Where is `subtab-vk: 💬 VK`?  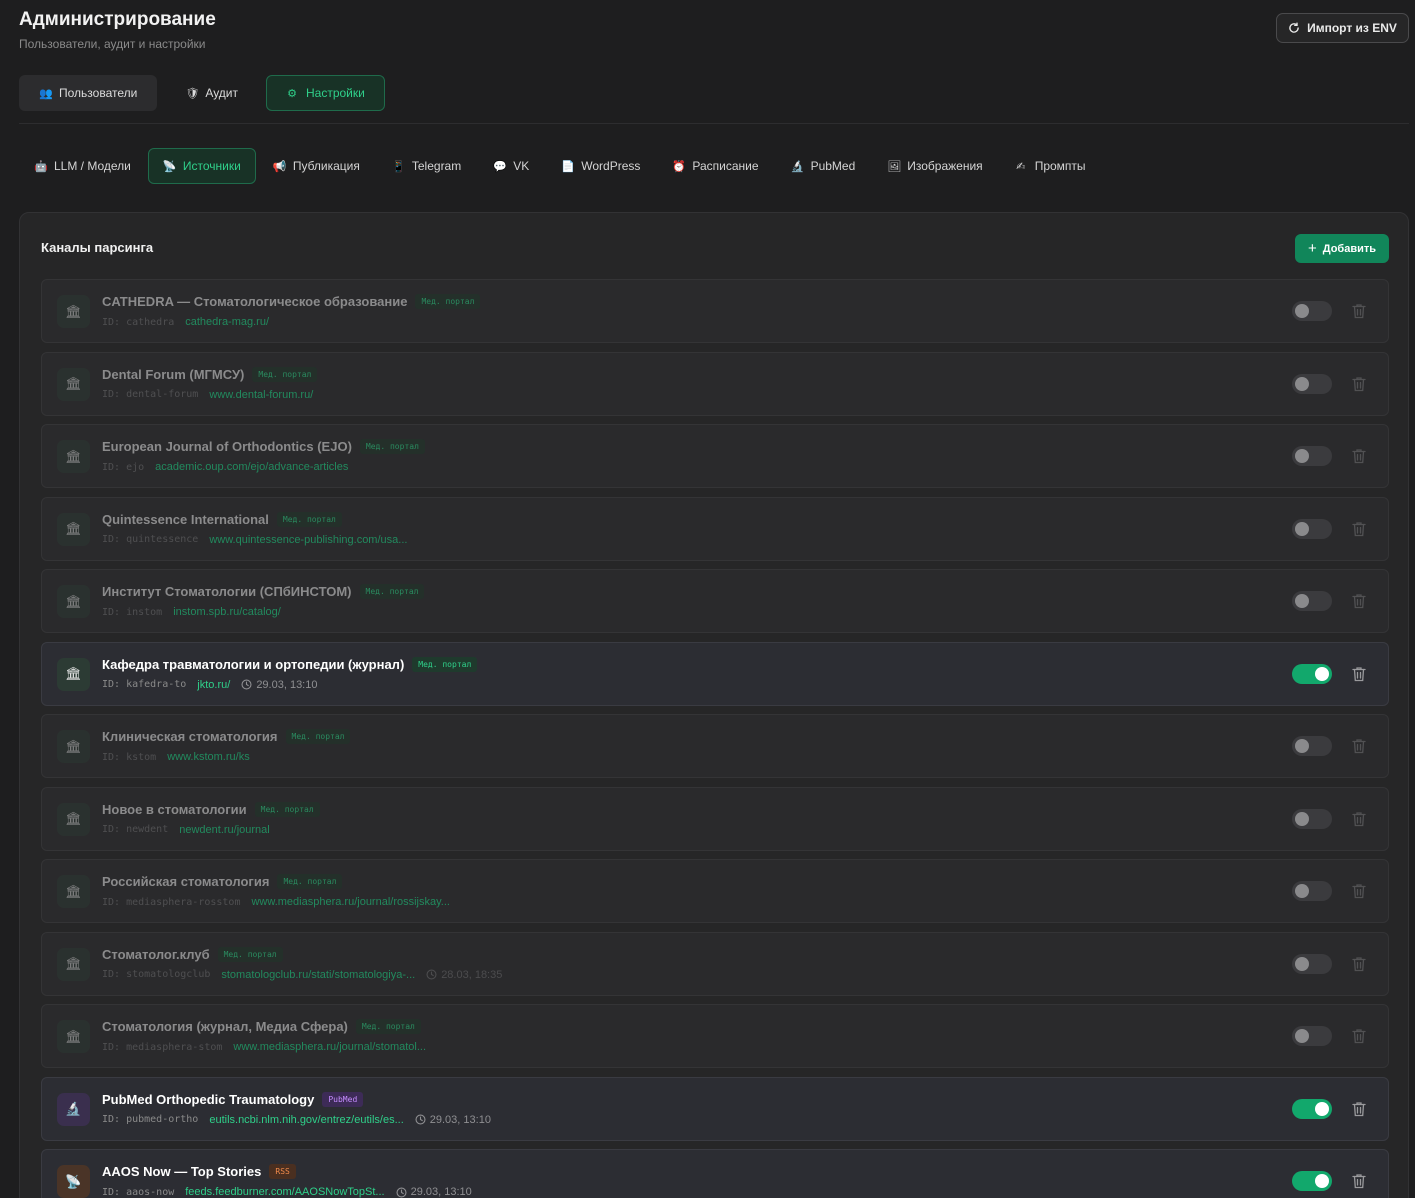 subtab-vk: 💬 VK is located at coordinates (511, 166).